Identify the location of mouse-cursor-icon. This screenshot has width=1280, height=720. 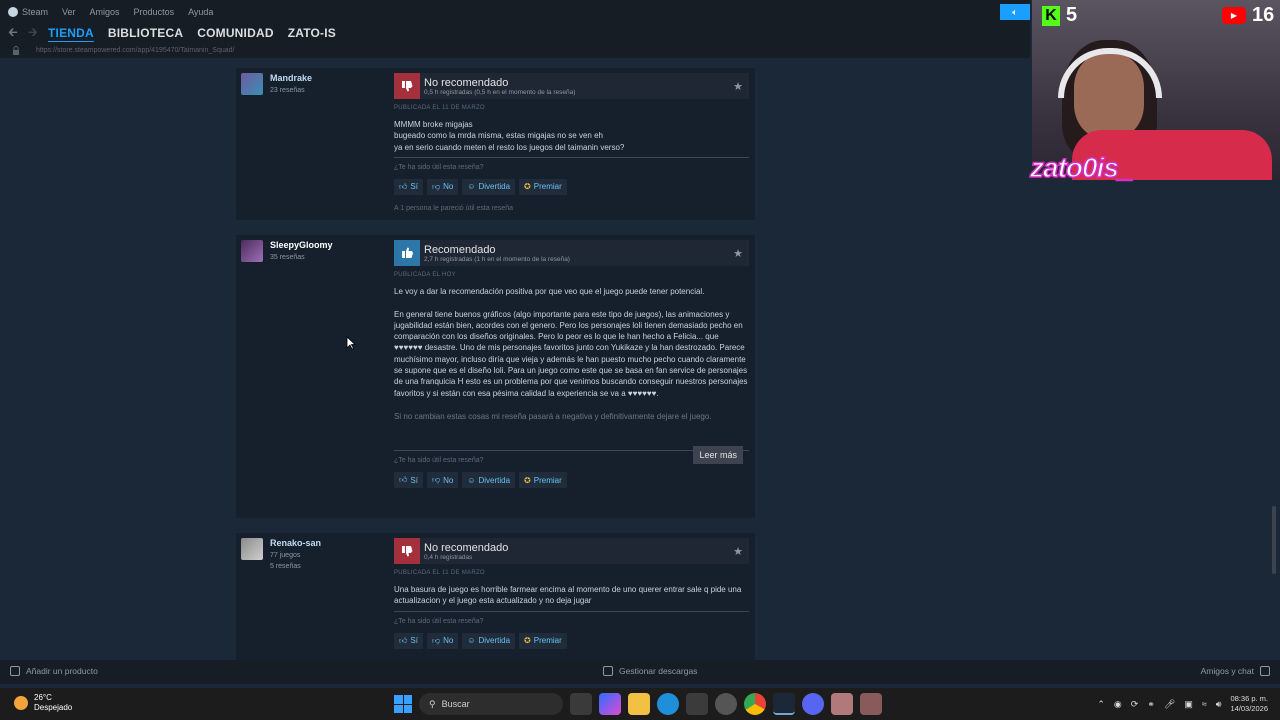
(351, 343).